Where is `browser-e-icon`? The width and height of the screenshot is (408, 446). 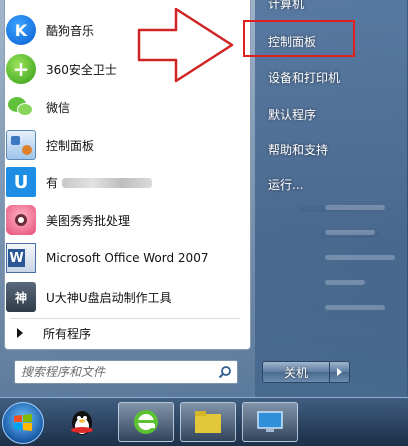
browser-e-icon is located at coordinates (146, 422).